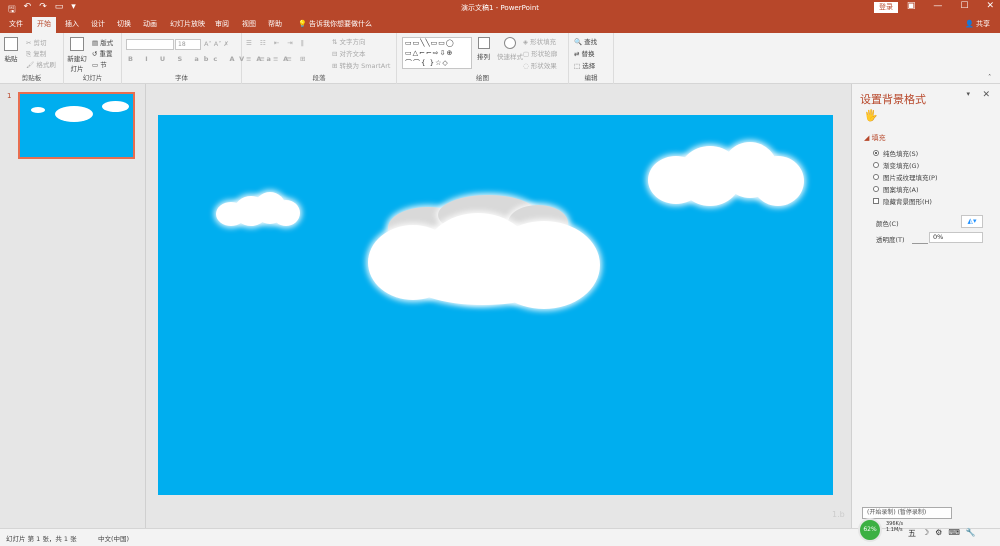  Describe the element at coordinates (349, 41) in the screenshot. I see `text-direction-button: ⇅ 文字方向` at that location.